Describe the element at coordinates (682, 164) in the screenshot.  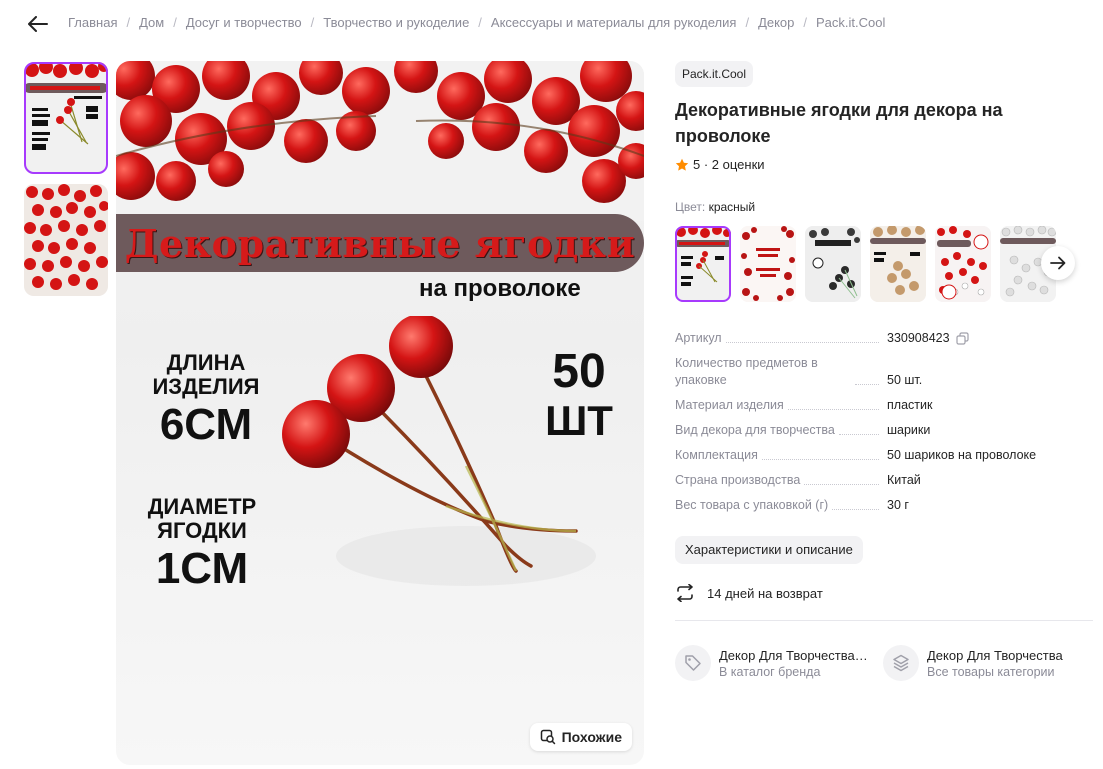
I see `star-icon` at that location.